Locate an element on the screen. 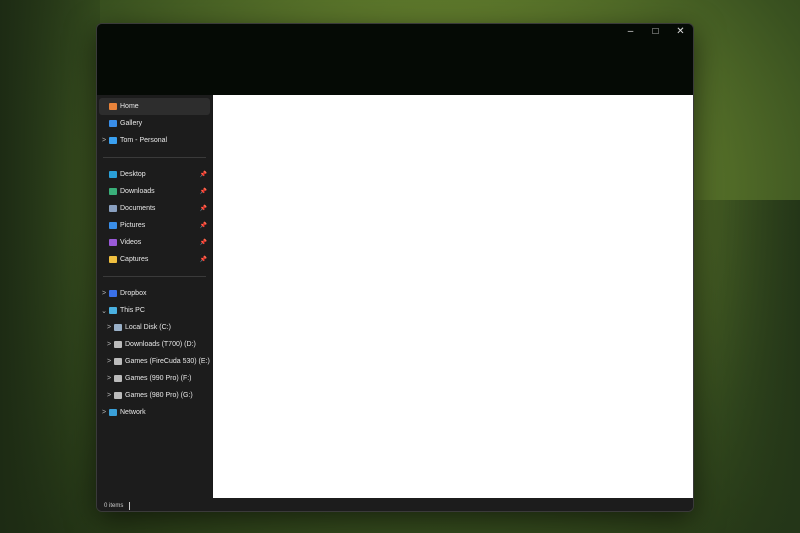 The width and height of the screenshot is (800, 533). sidebar-item-label: Gallery is located at coordinates (131, 123).